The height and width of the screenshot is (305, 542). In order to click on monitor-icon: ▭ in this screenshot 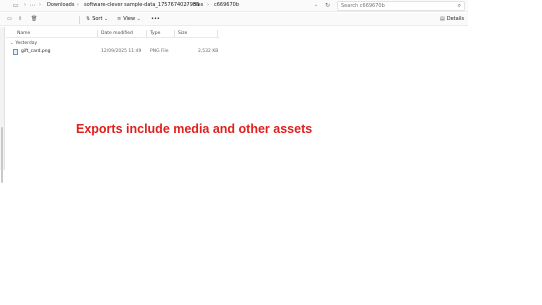, I will do `click(15, 5)`.